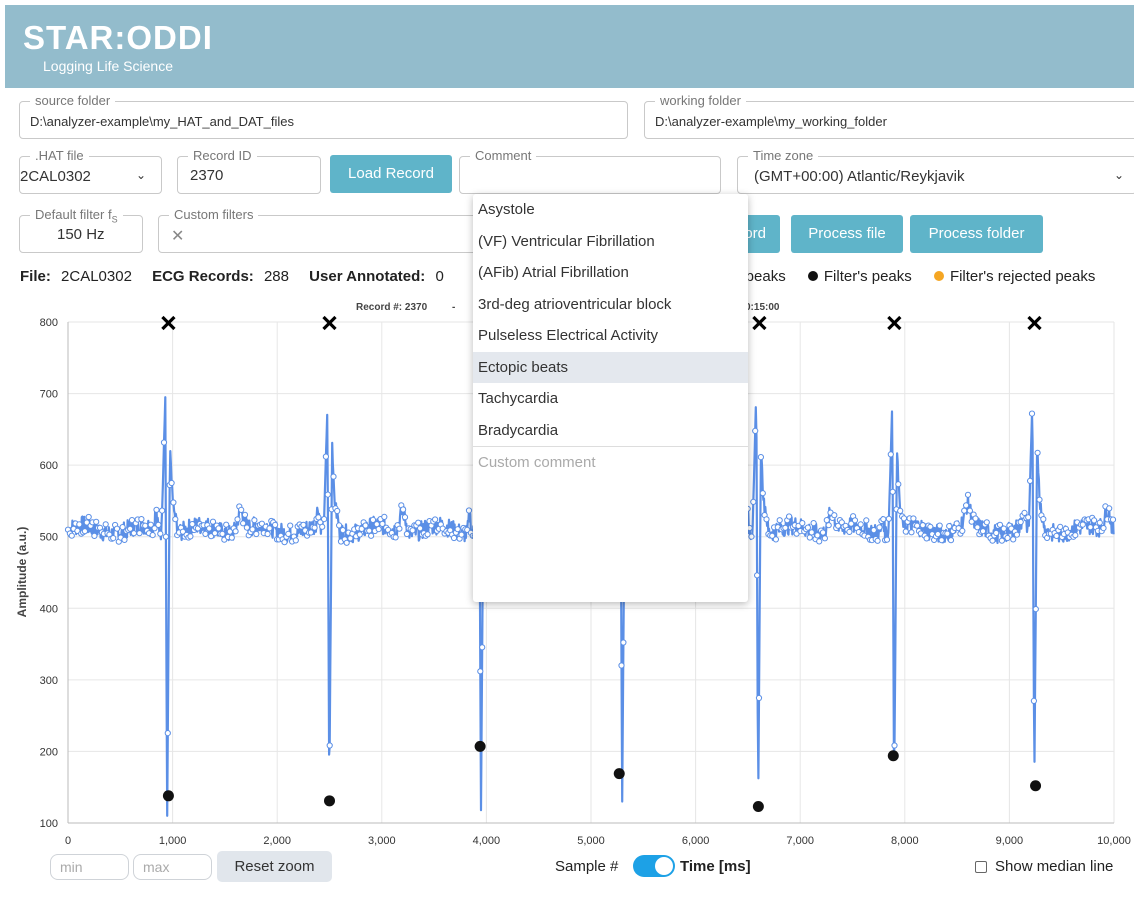  What do you see at coordinates (696, 841) in the screenshot?
I see `x-tick-label: 6,000` at bounding box center [696, 841].